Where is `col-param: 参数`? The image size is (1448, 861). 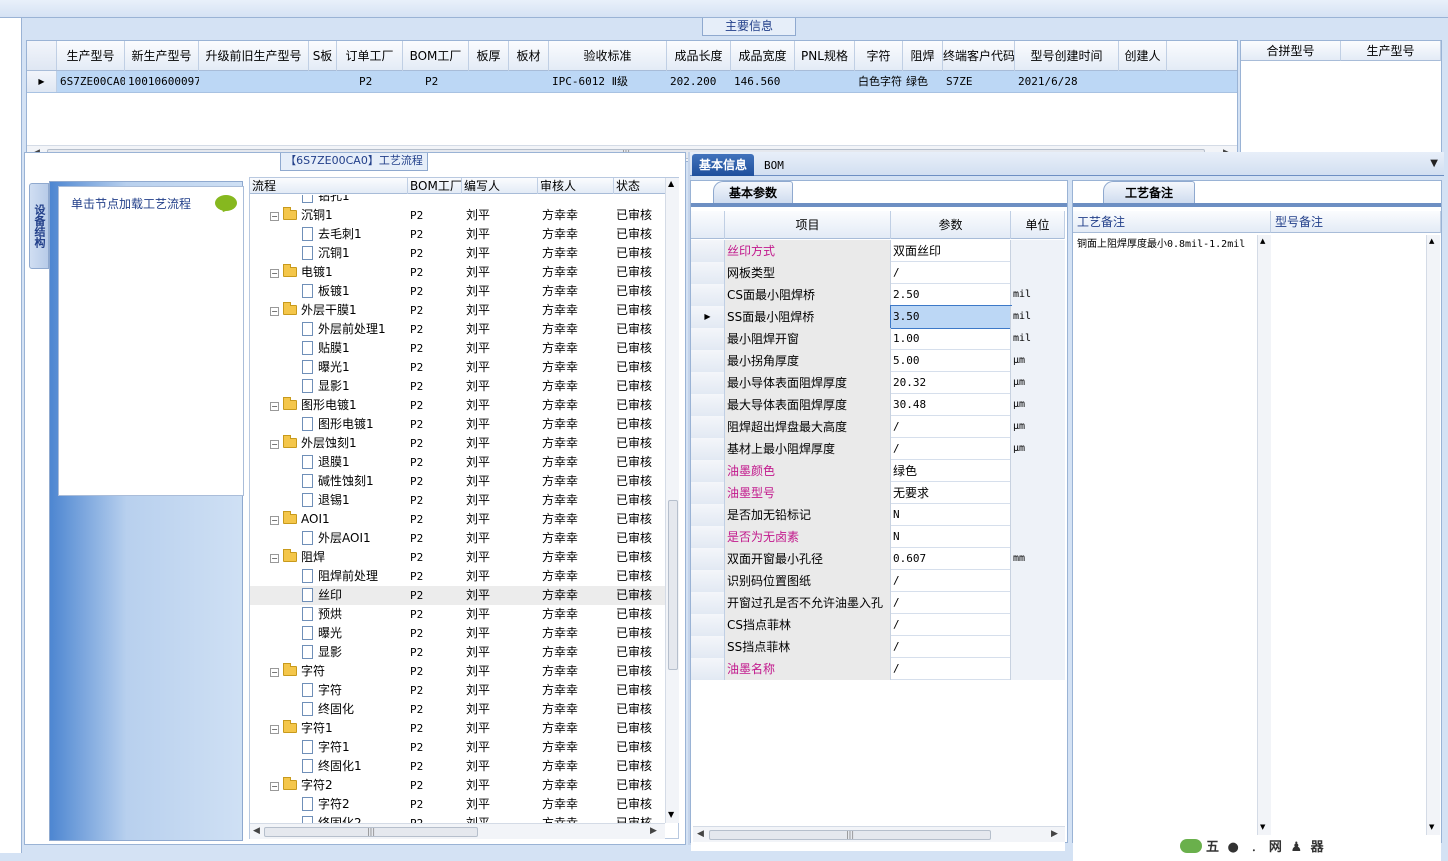 col-param: 参数 is located at coordinates (951, 225).